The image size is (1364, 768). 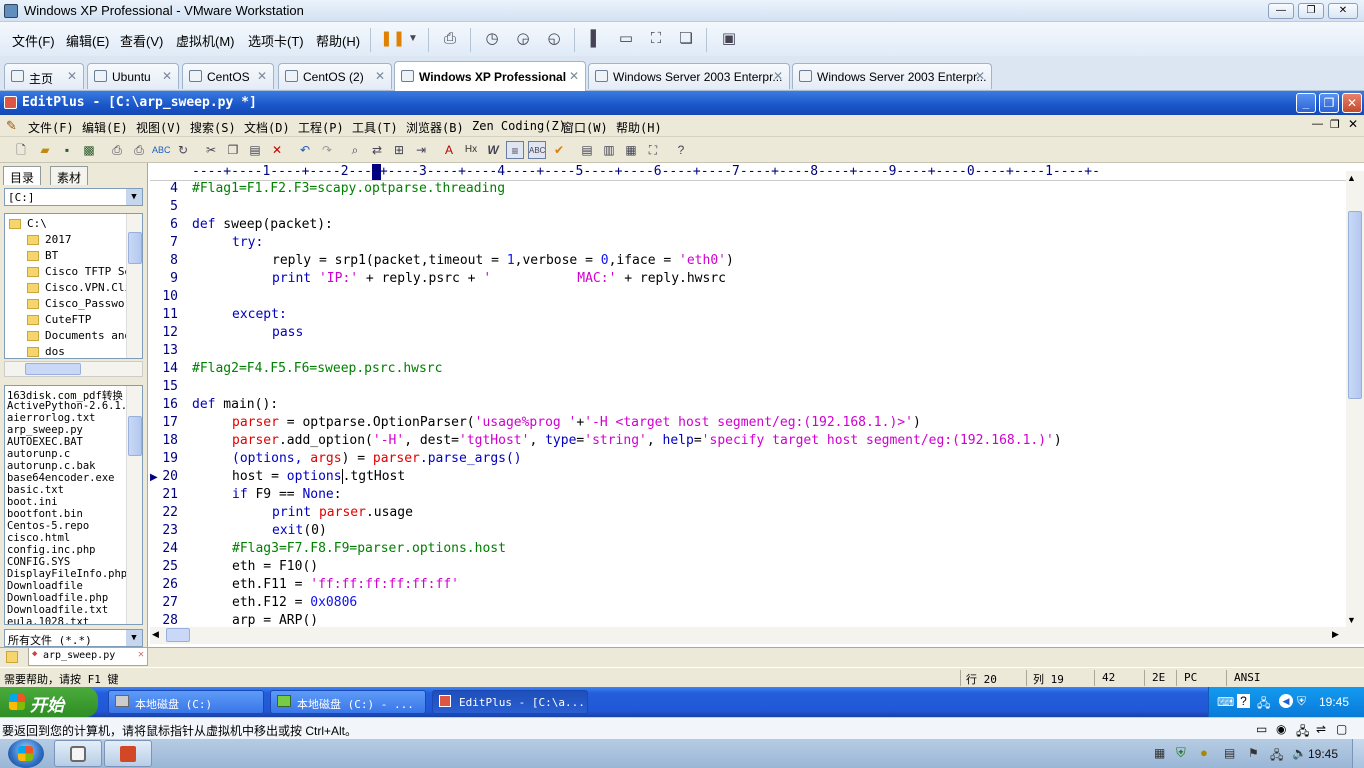 What do you see at coordinates (355, 150) in the screenshot?
I see `find-icon: ⌕` at bounding box center [355, 150].